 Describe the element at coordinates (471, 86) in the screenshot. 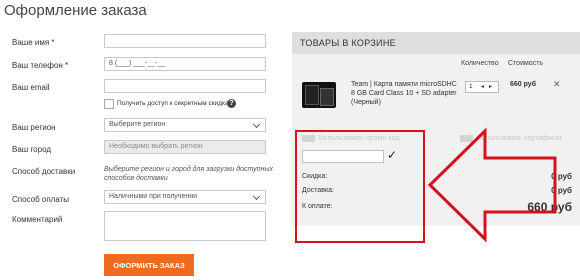

I see `quantity-value: 1` at that location.